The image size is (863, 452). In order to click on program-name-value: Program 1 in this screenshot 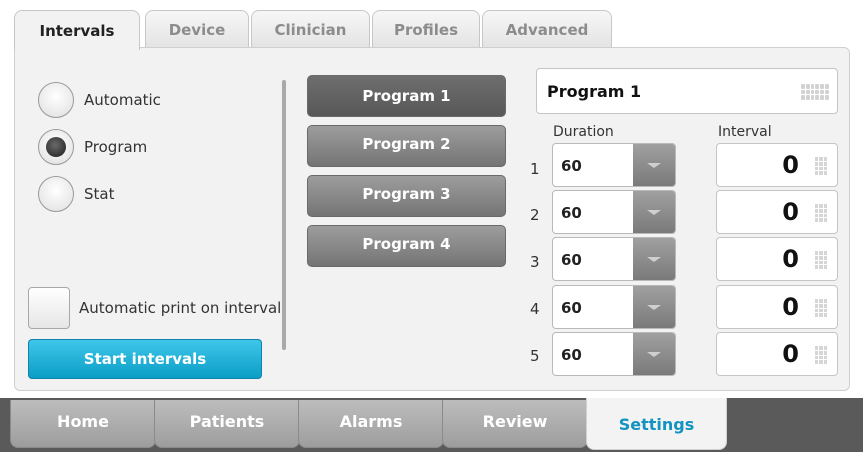, I will do `click(594, 91)`.